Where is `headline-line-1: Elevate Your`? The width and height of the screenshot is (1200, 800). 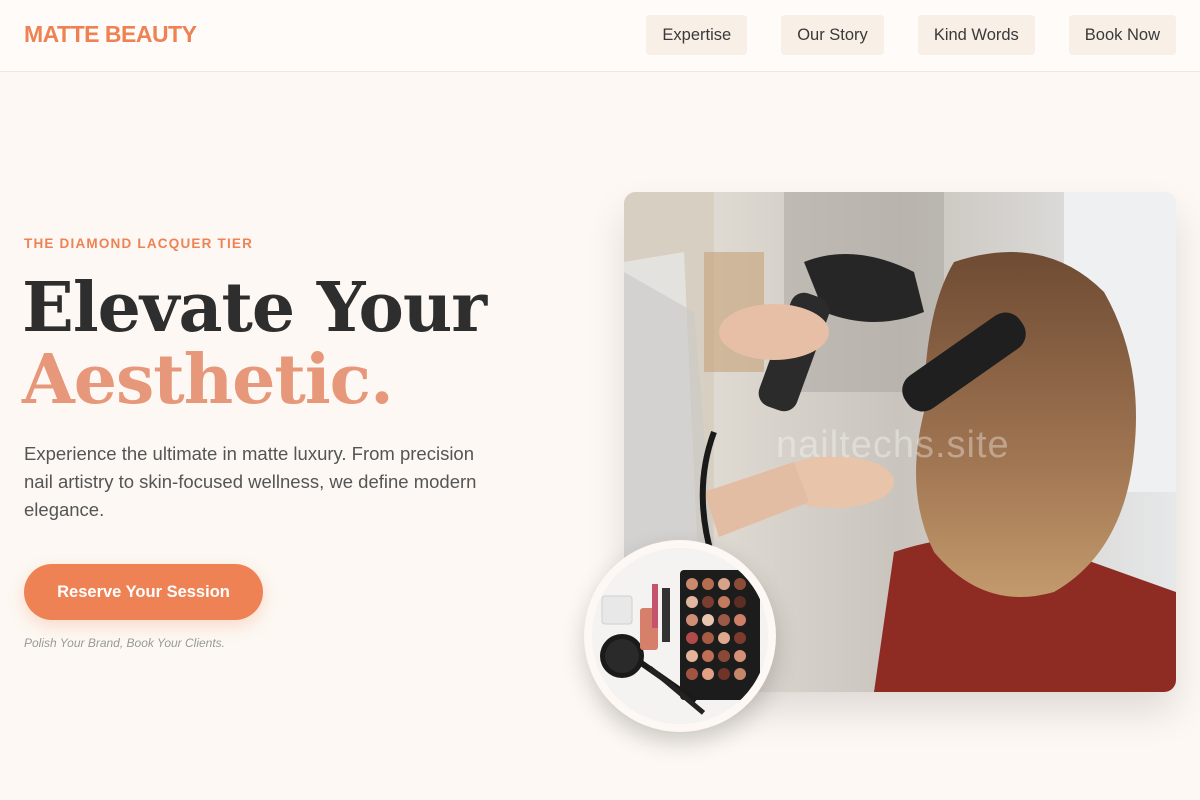 headline-line-1: Elevate Your is located at coordinates (254, 308).